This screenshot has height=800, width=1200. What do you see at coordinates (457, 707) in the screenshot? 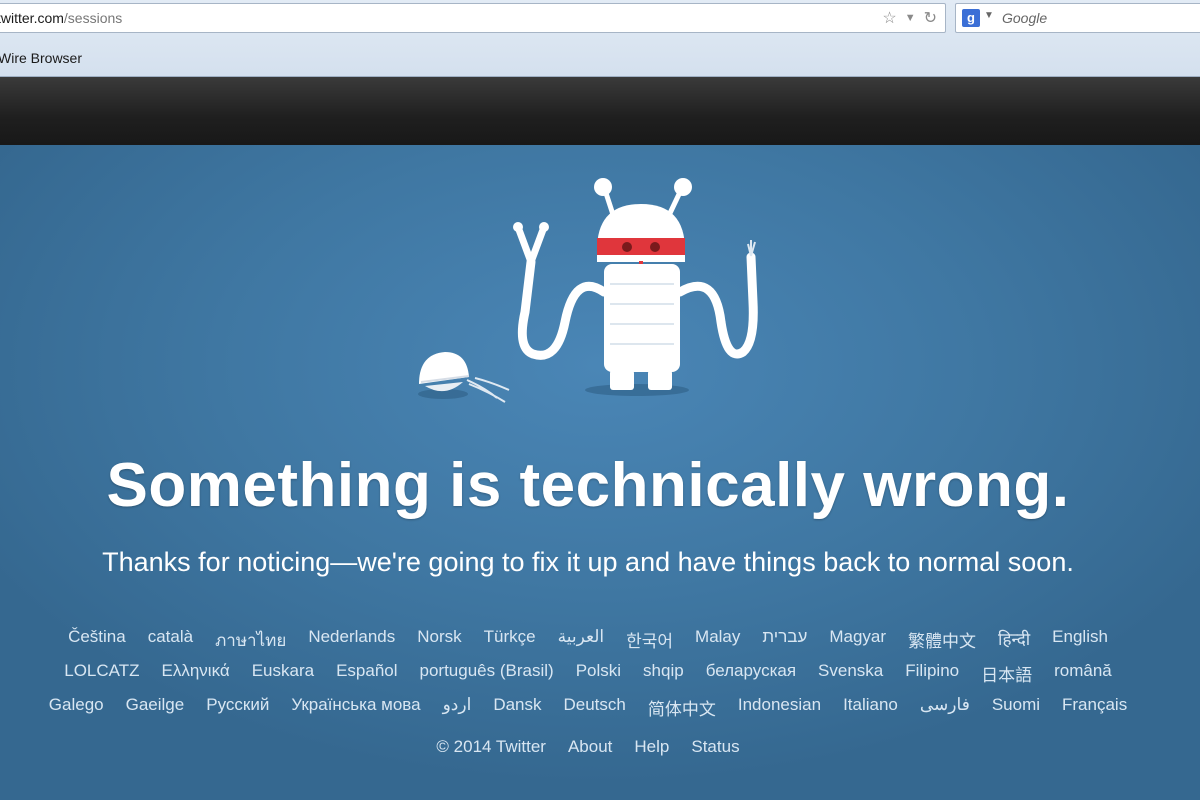
I see `language-link: اردو` at bounding box center [457, 707].